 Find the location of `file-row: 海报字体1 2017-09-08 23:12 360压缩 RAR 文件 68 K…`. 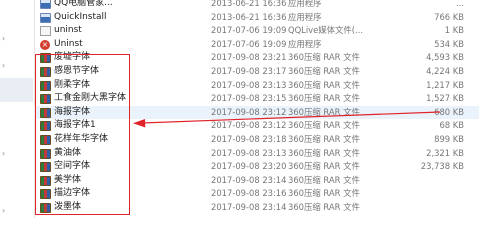

file-row: 海报字体1 2017-09-08 23:12 360压缩 RAR 文件 68 K… is located at coordinates (256, 126).